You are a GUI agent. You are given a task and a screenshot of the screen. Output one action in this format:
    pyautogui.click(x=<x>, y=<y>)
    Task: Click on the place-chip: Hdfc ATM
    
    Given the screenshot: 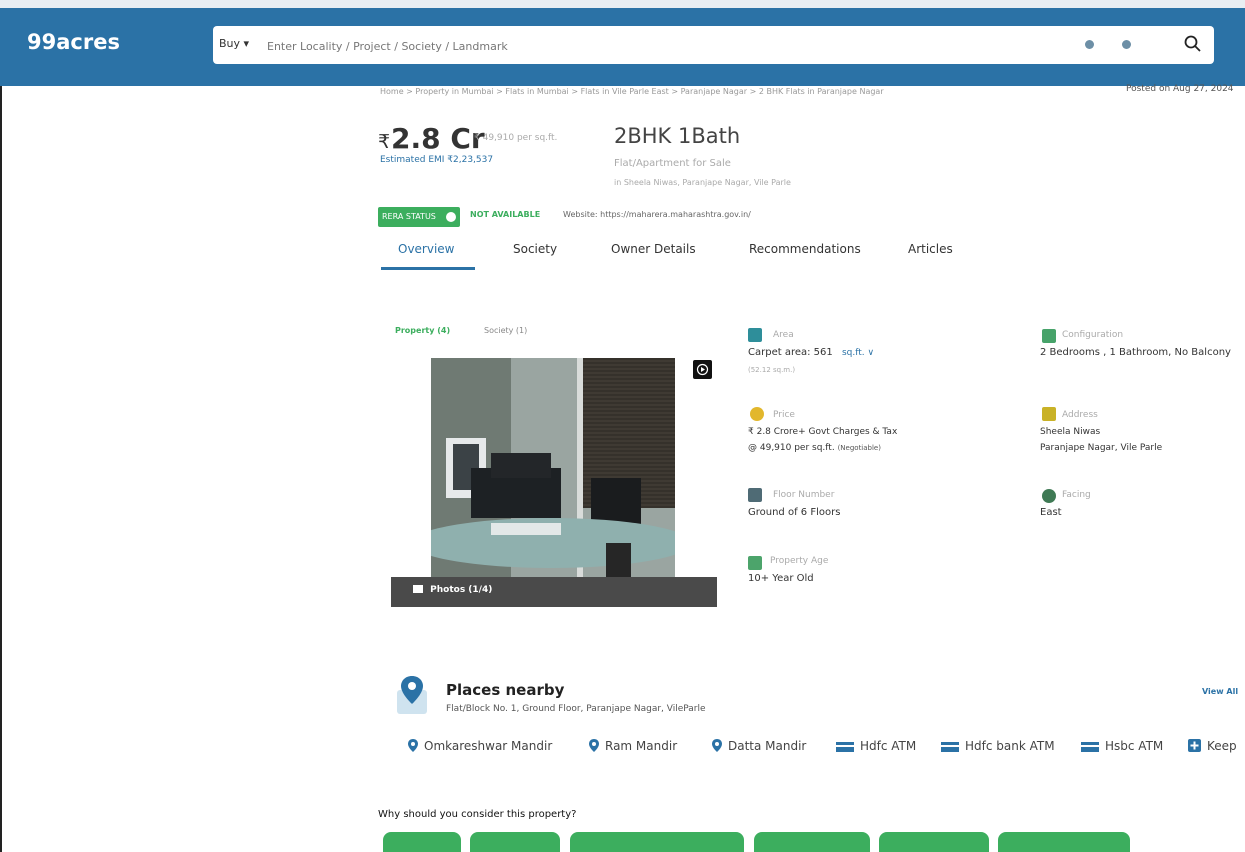 What is the action you would take?
    pyautogui.click(x=876, y=746)
    